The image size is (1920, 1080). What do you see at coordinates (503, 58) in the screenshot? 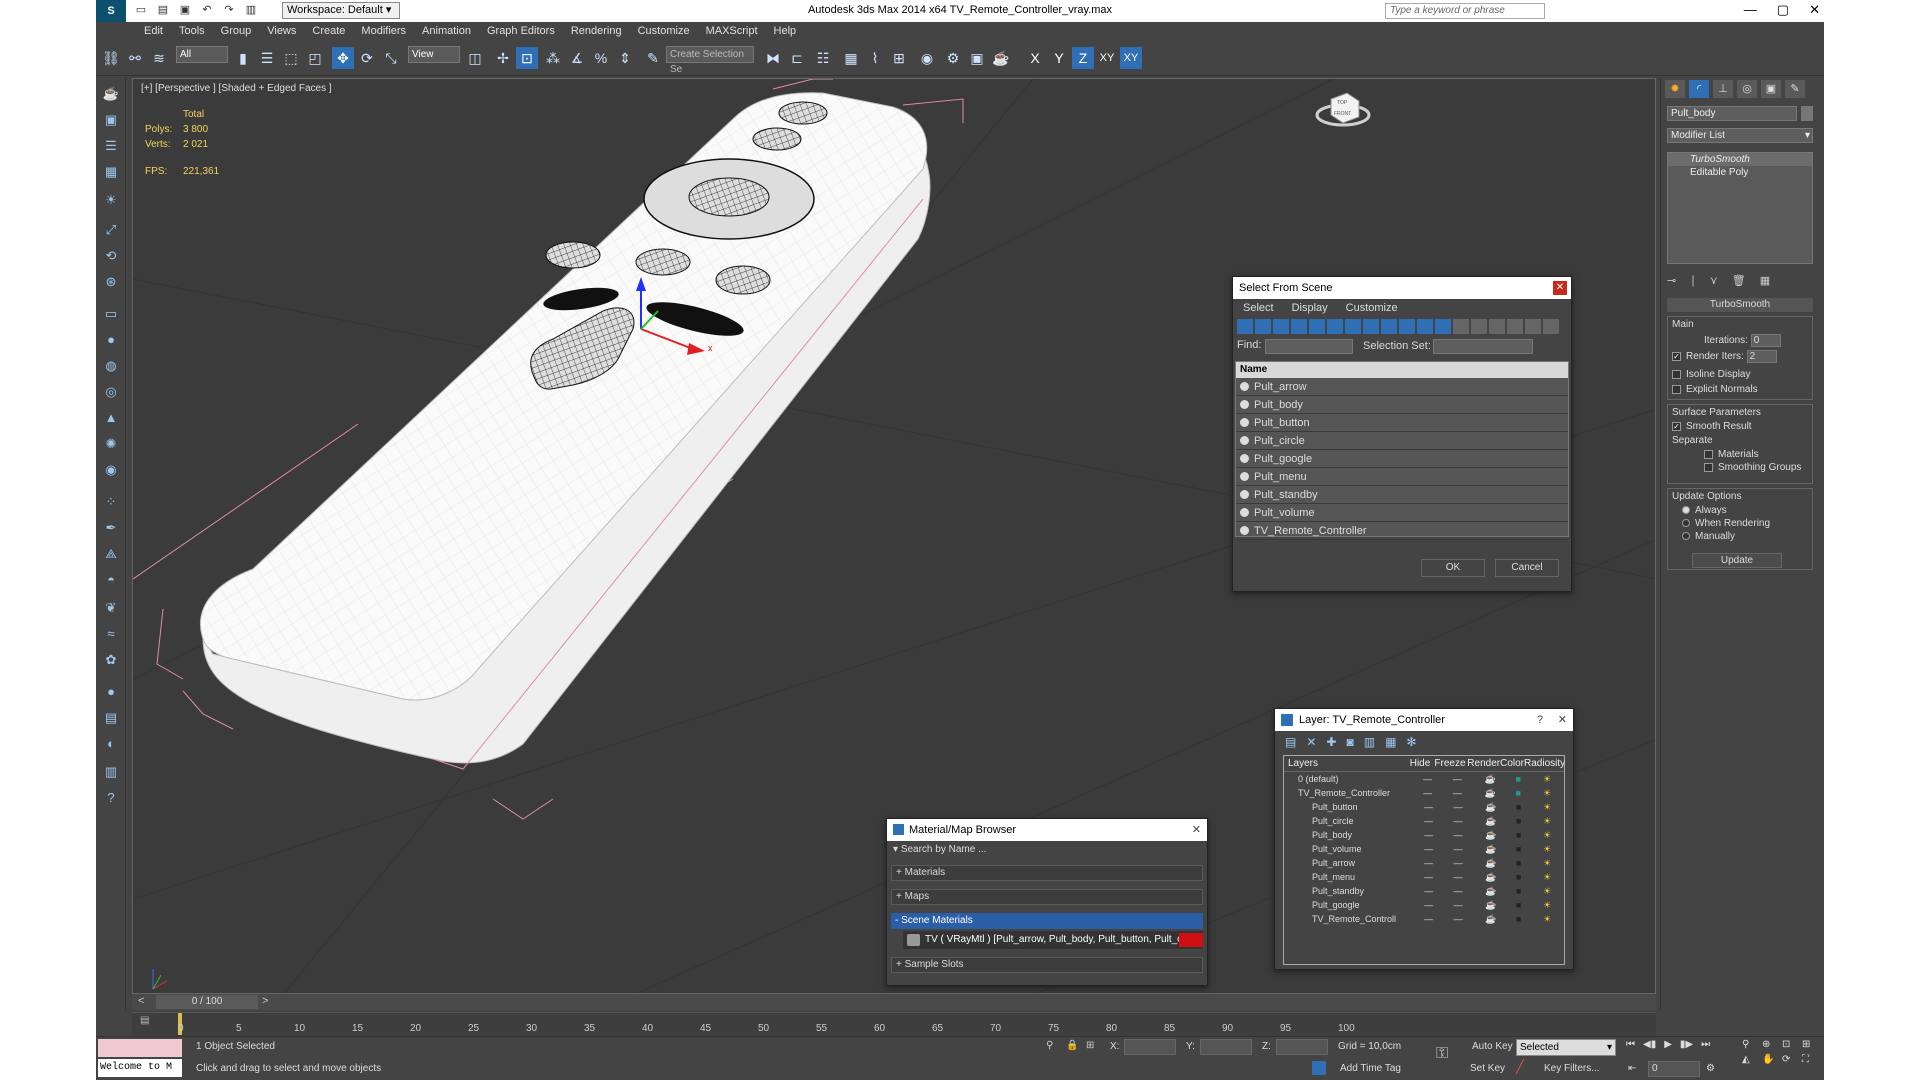
I see `manipulate-icon: ✢` at bounding box center [503, 58].